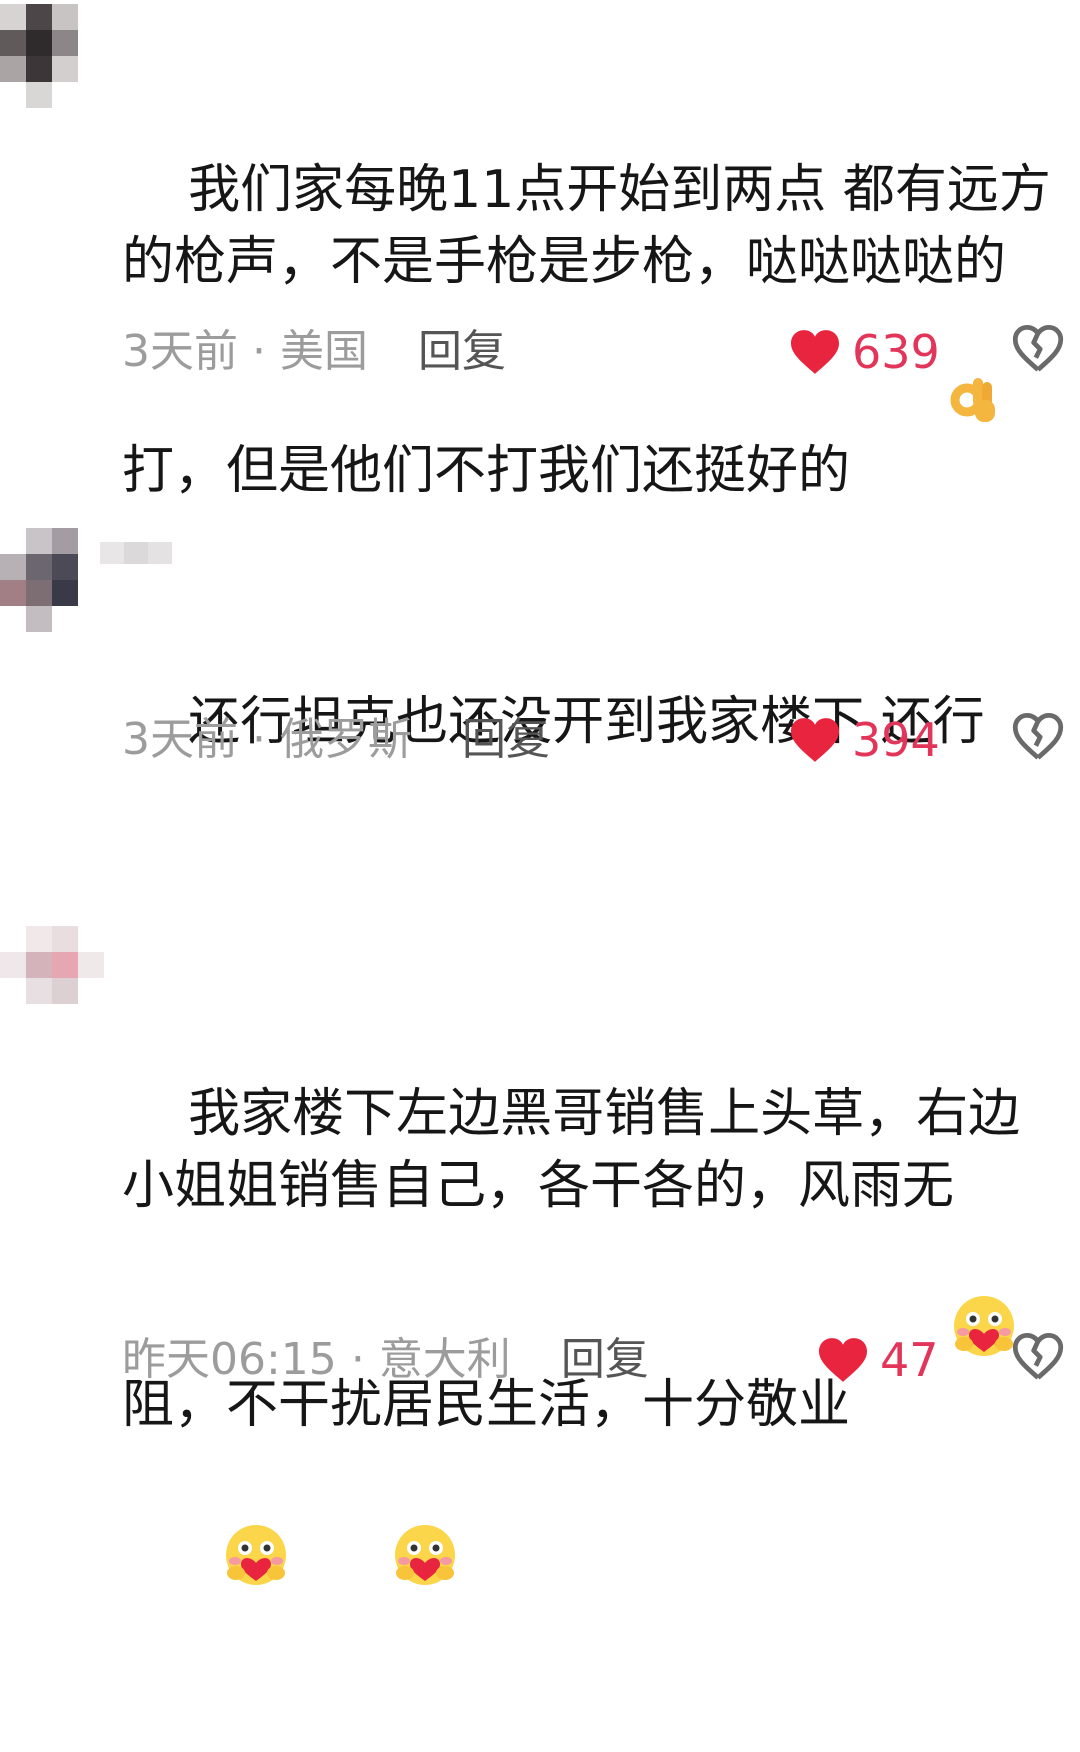 Image resolution: width=1080 pixels, height=1752 pixels. Describe the element at coordinates (145, 553) in the screenshot. I see `username-blur` at that location.